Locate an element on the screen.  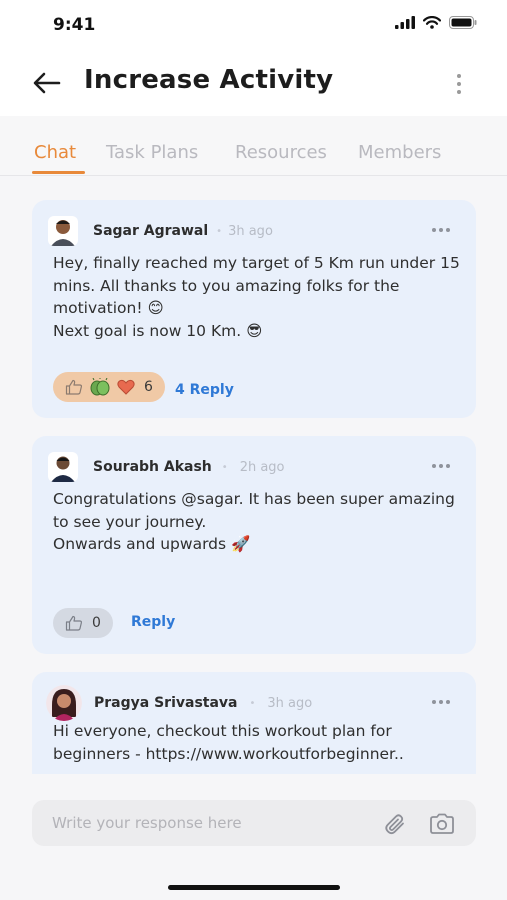
message-header: Sourabh Akash • 2h ago is located at coordinates (166, 467).